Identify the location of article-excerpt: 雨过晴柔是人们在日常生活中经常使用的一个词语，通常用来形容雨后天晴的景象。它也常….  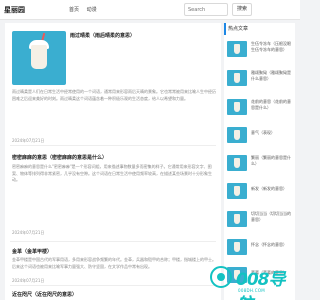
(114, 95).